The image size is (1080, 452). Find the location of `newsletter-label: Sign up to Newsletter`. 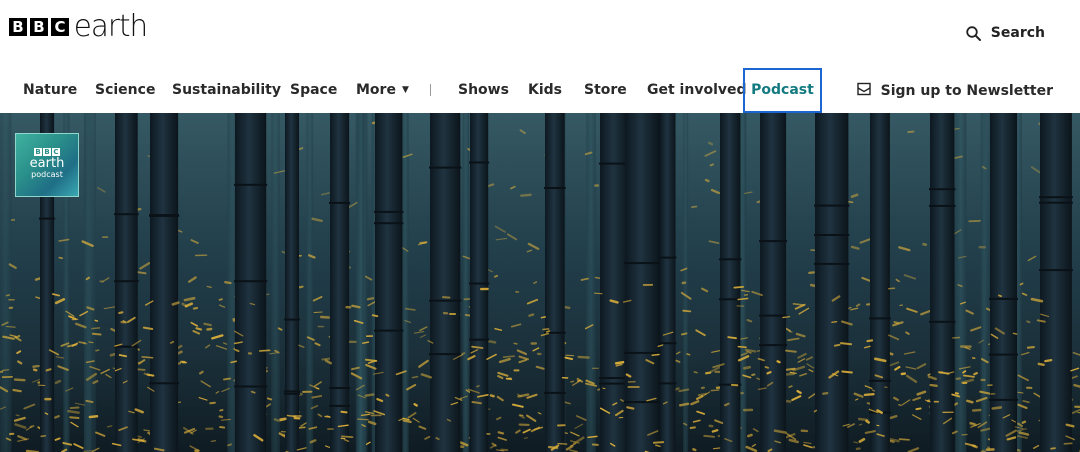

newsletter-label: Sign up to Newsletter is located at coordinates (966, 90).